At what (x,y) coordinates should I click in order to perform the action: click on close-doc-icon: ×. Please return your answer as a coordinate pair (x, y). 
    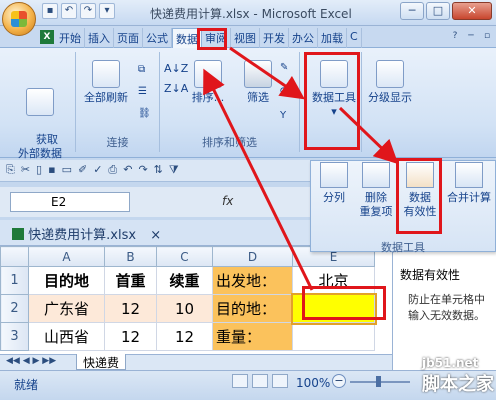
    Looking at the image, I should click on (155, 235).